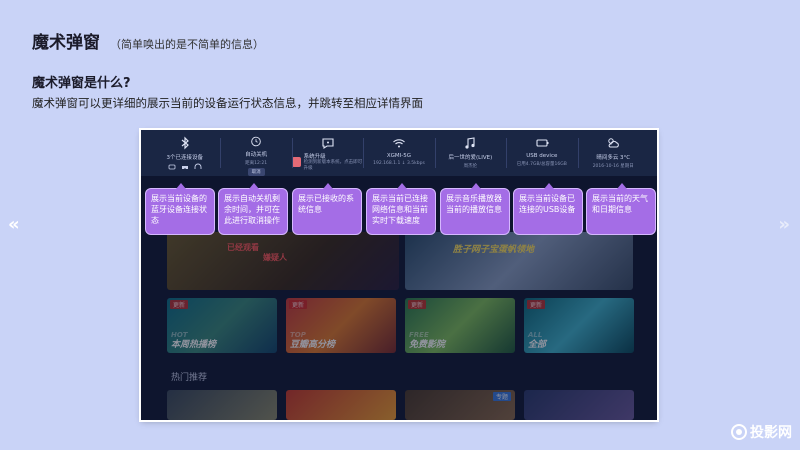  What do you see at coordinates (227, 103) in the screenshot?
I see `question-description: 魔术弹窗可以更详细的展示当前的设备运行状态信息，并跳转至相应详情界面` at bounding box center [227, 103].